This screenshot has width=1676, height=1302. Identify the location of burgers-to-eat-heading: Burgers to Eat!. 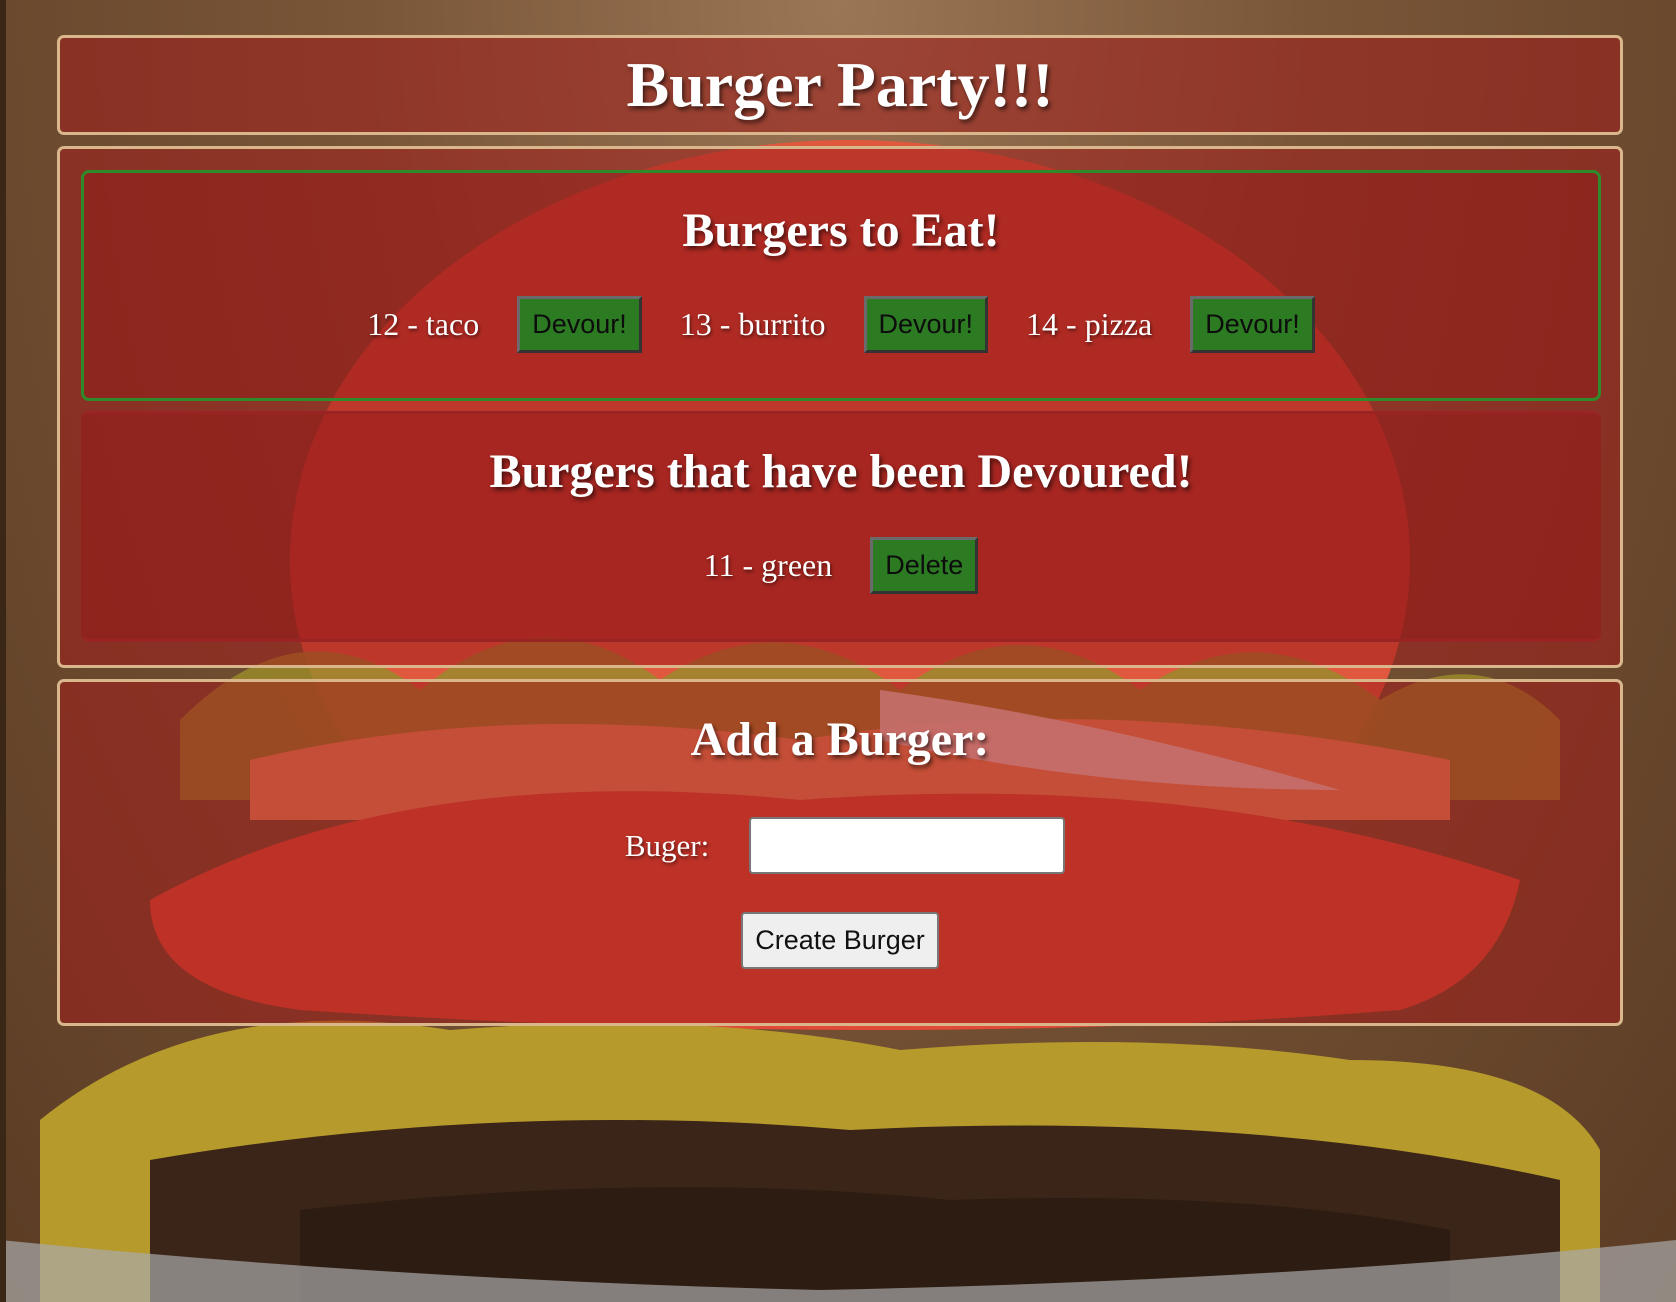
(841, 230).